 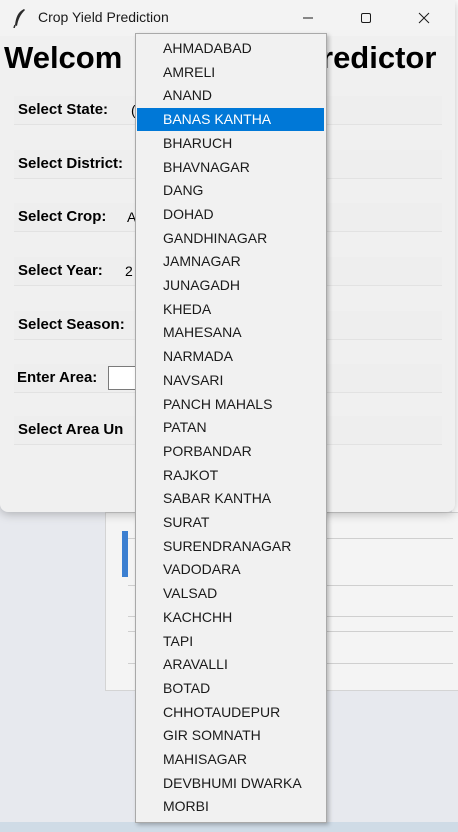 What do you see at coordinates (231, 214) in the screenshot?
I see `dropdown-option: DOHAD` at bounding box center [231, 214].